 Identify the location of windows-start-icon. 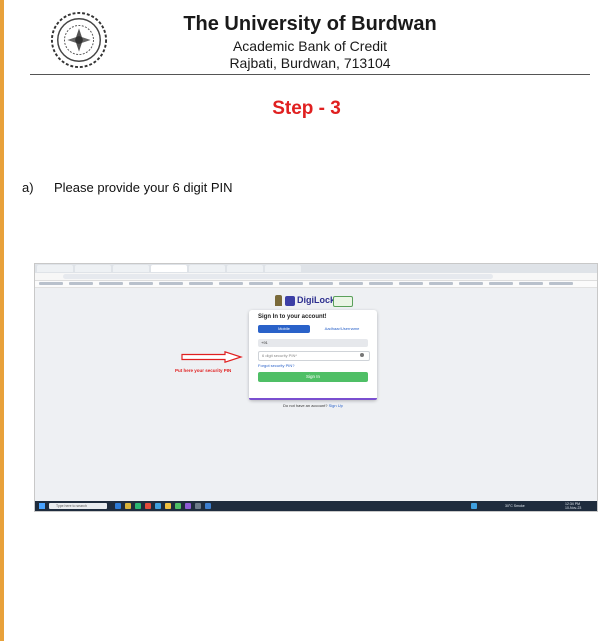
(42, 506).